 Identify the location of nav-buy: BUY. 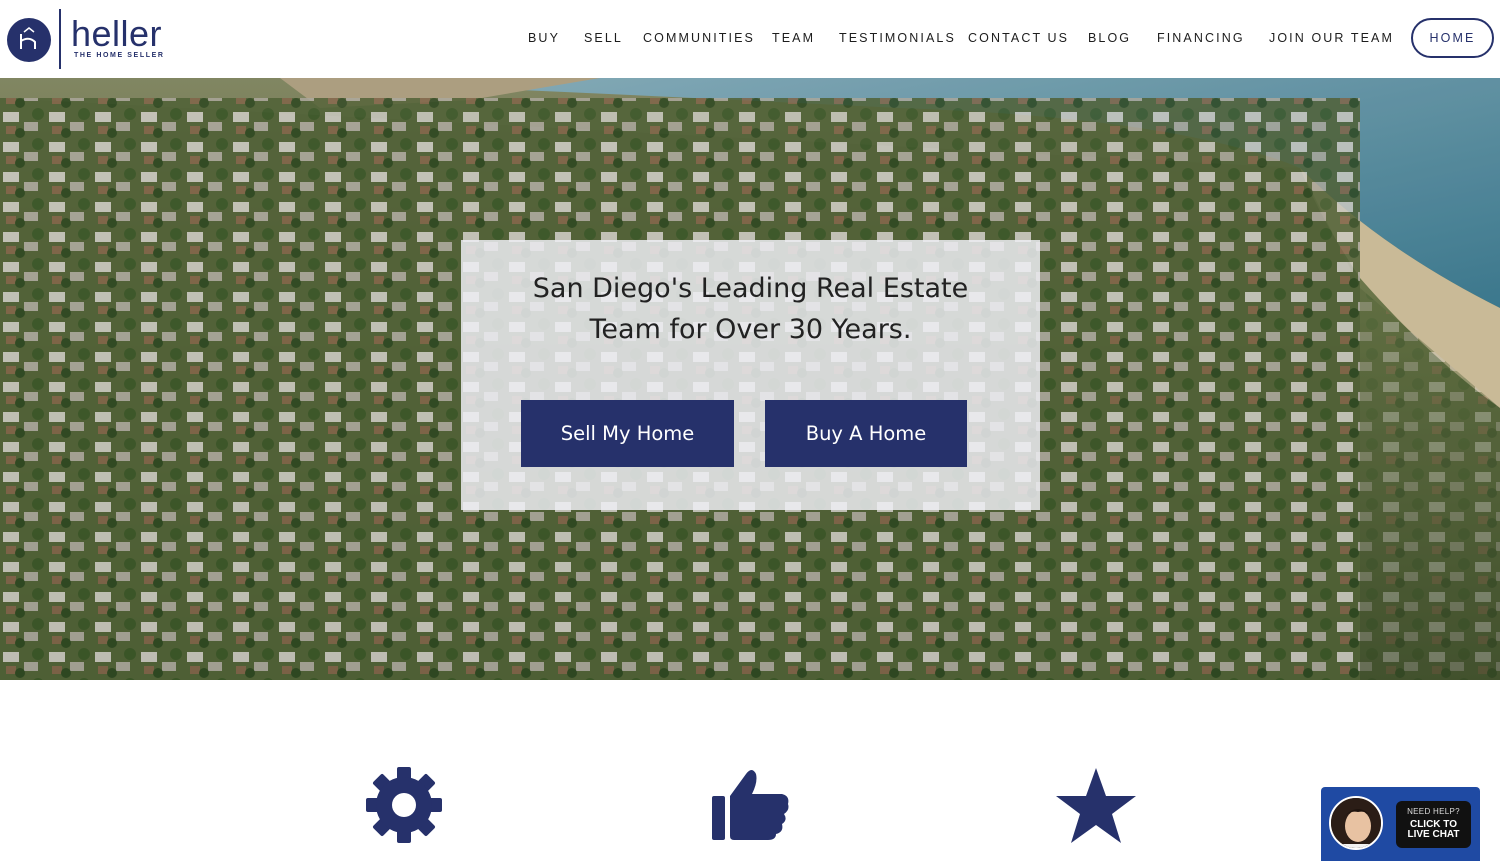
(544, 38).